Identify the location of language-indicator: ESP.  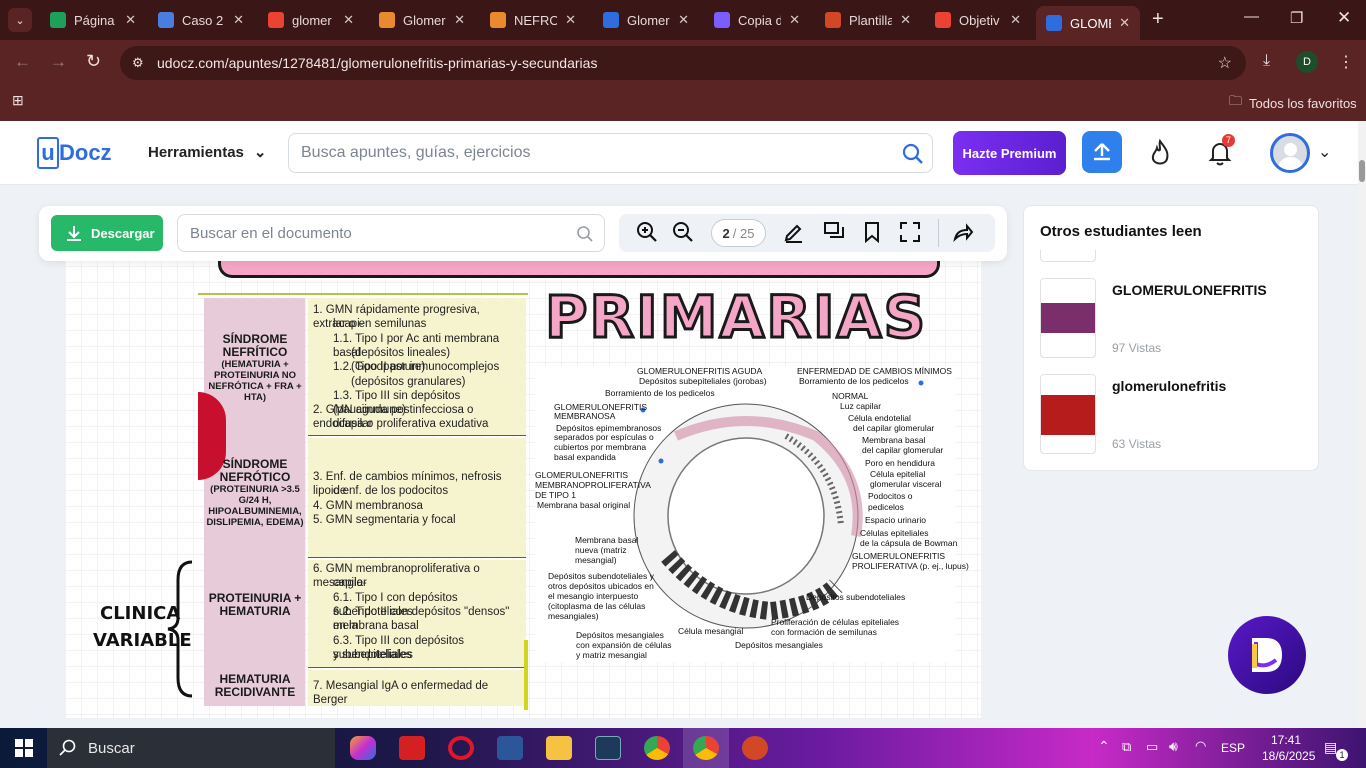
(1233, 748).